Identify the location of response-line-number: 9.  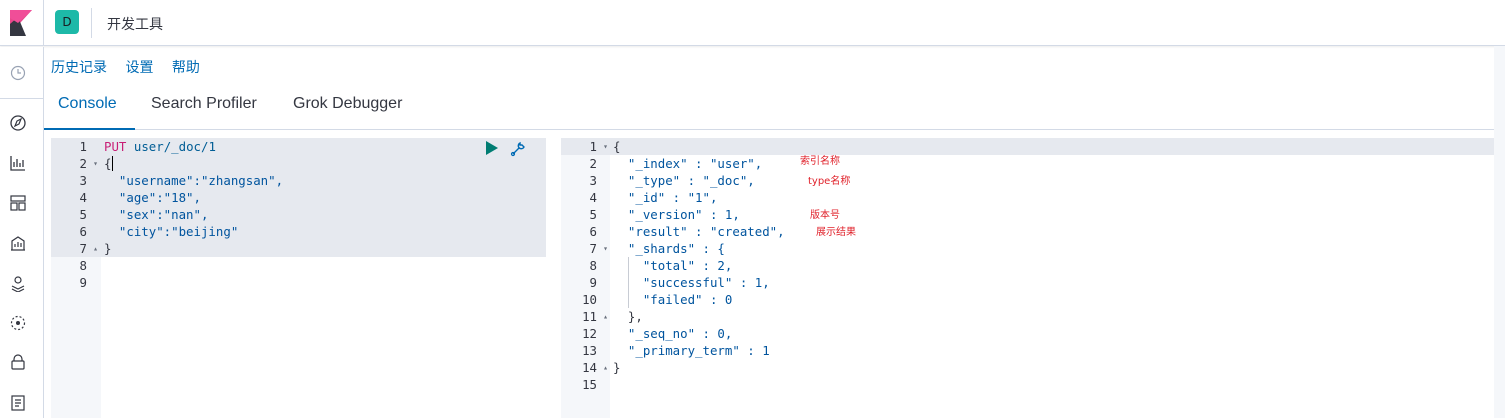
(593, 282).